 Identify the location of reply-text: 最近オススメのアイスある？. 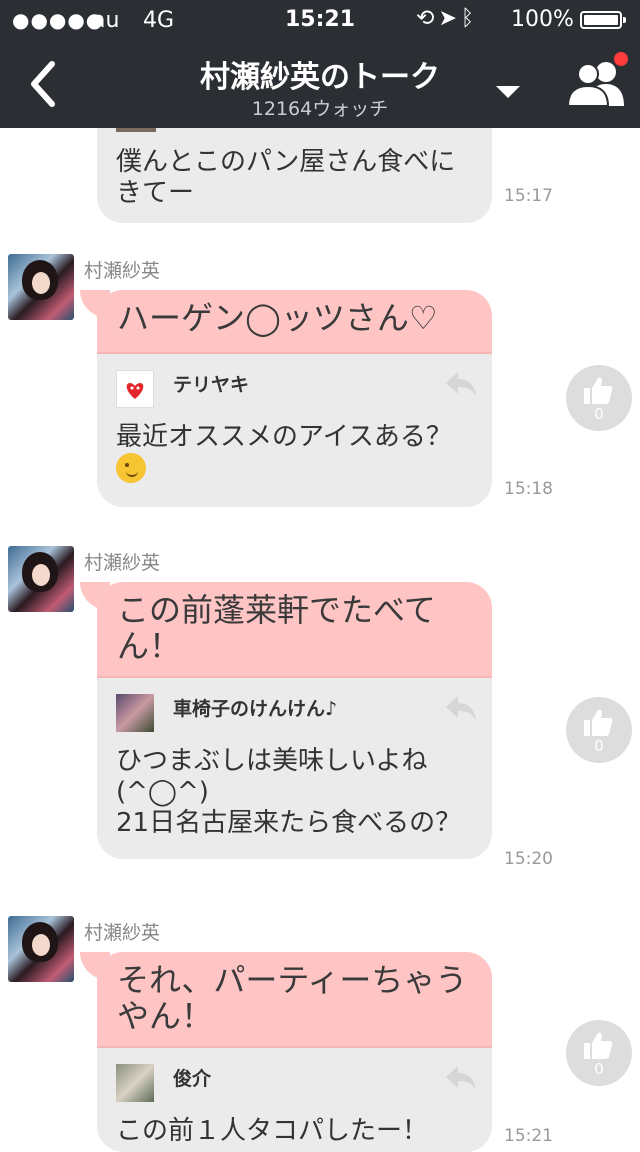
(294, 458).